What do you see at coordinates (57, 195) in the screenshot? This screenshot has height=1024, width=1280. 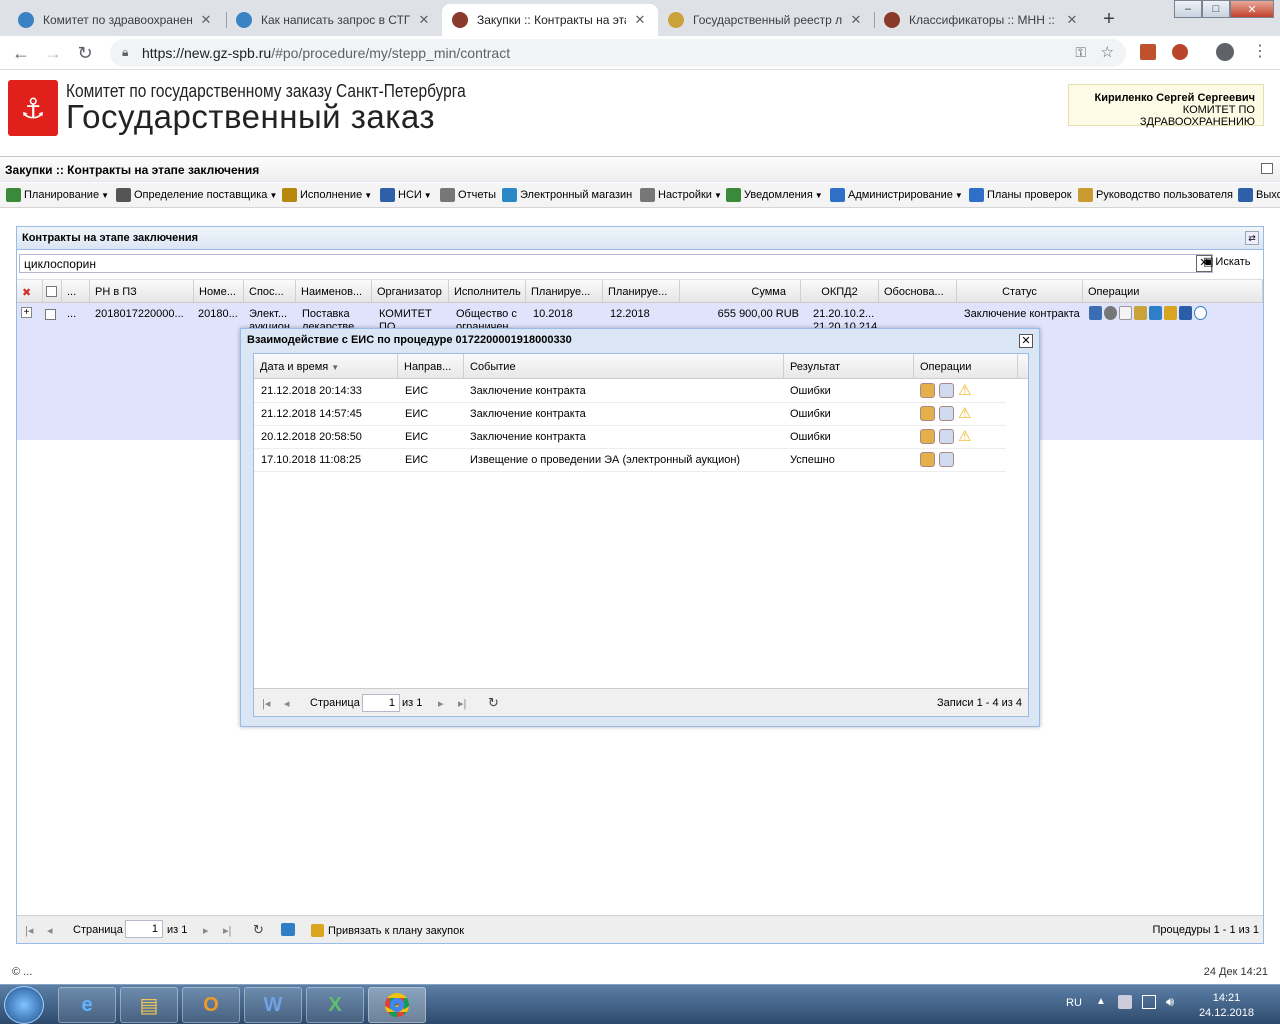 I see `menu-item: Планирование ▼` at bounding box center [57, 195].